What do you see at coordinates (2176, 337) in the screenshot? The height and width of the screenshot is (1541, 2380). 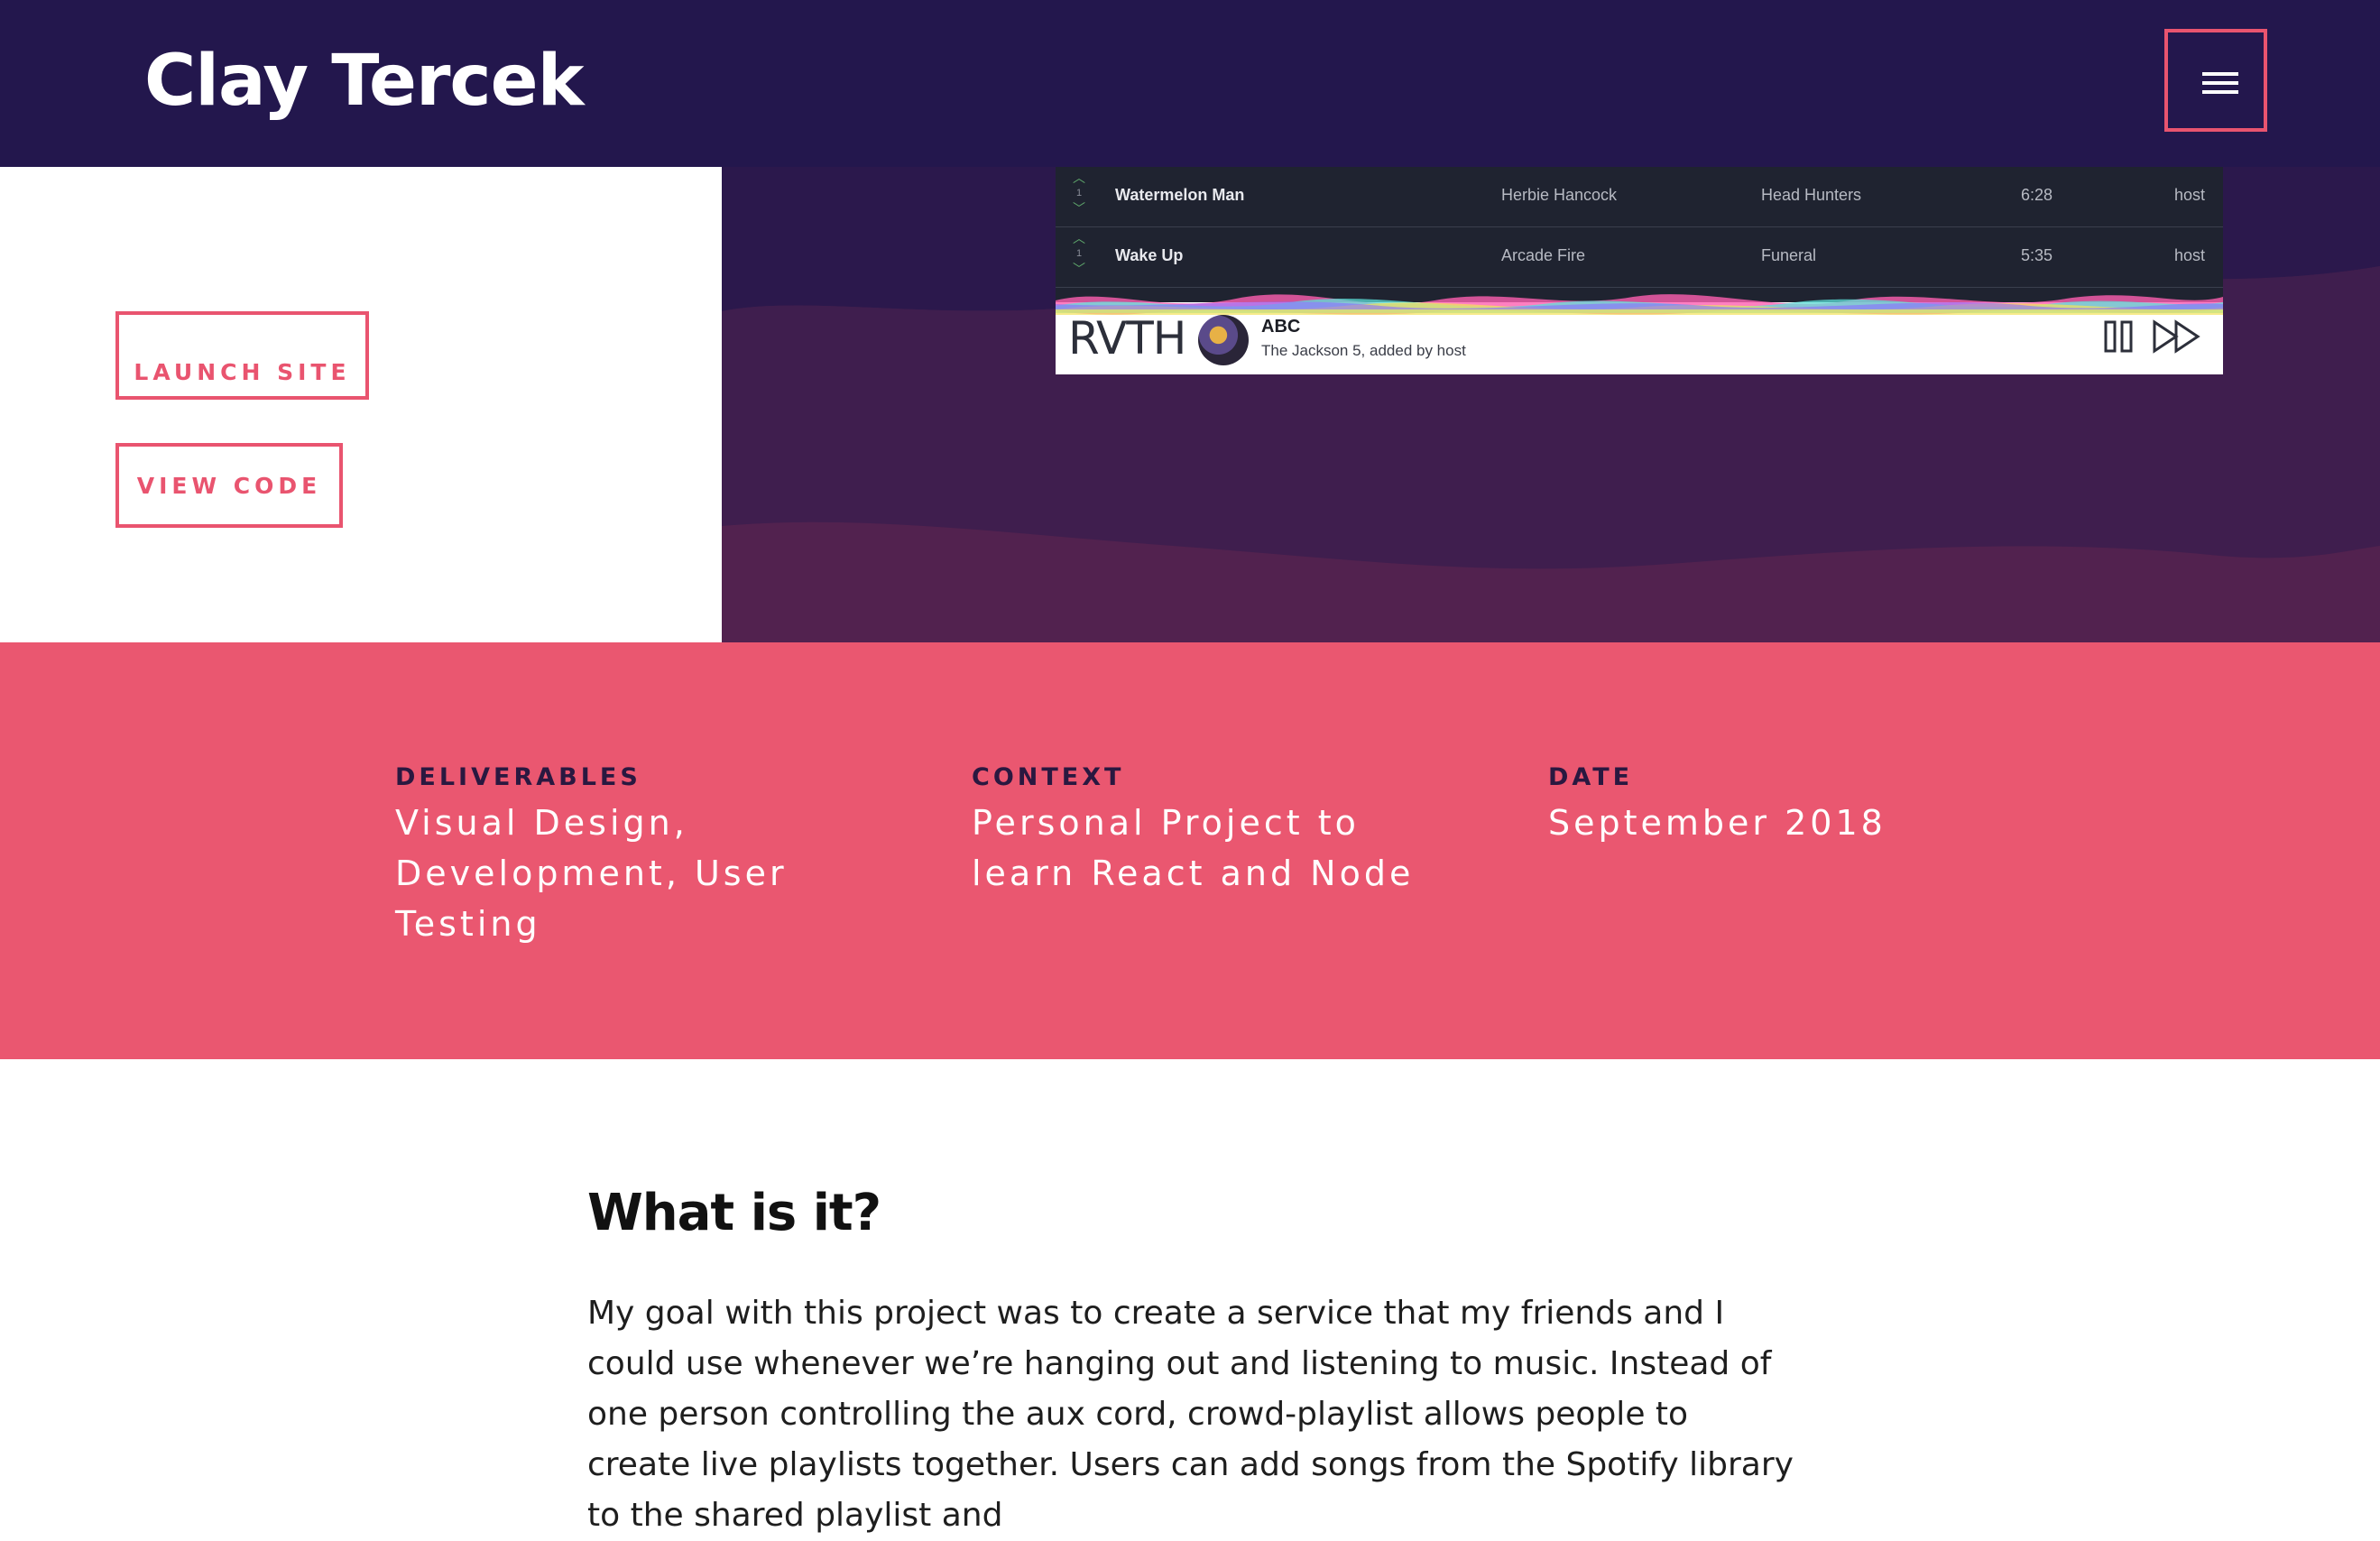 I see `skip-forward-icon` at bounding box center [2176, 337].